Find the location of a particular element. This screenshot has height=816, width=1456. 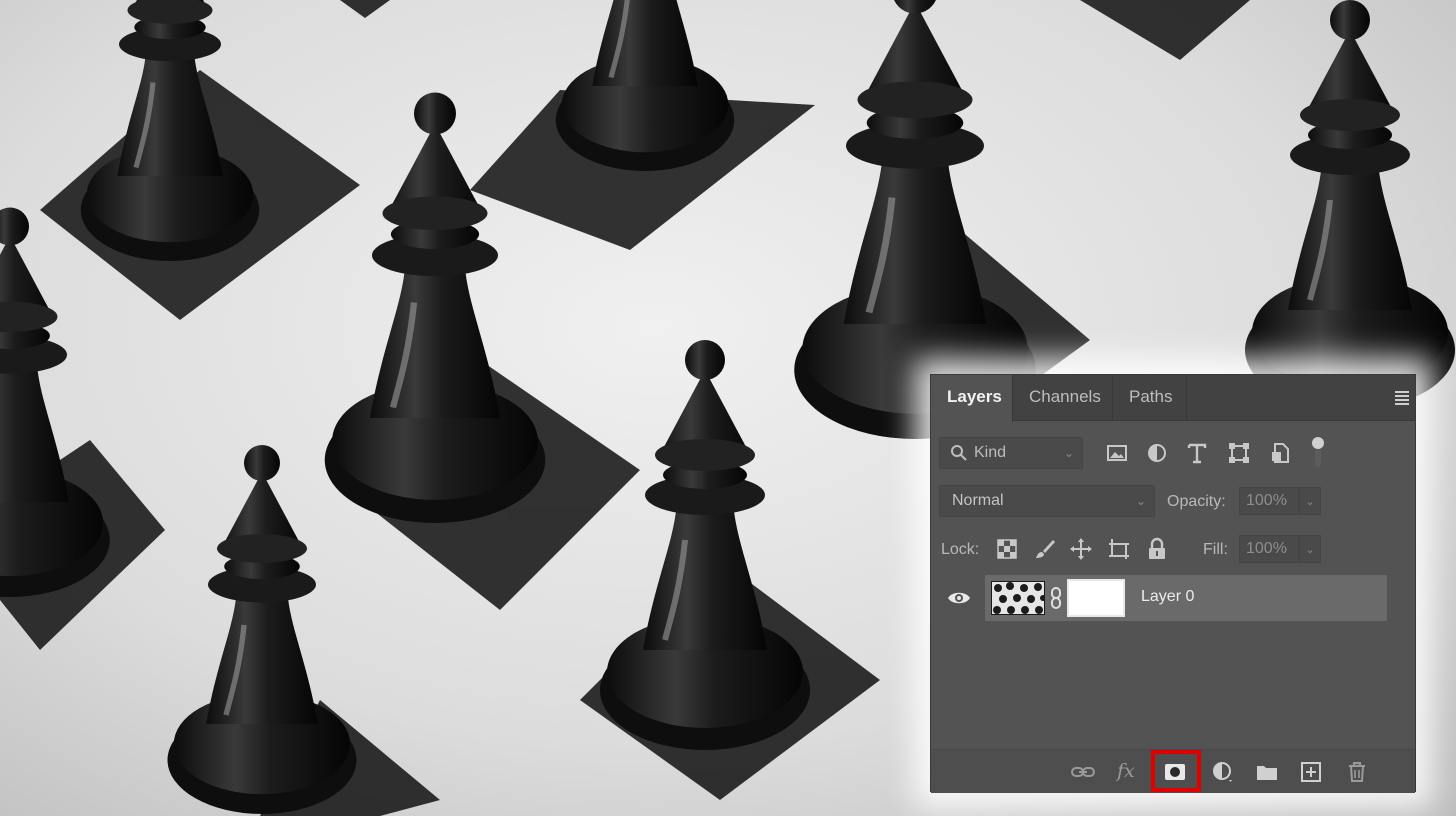

panel-tab-bar: Layers Channels Paths is located at coordinates (1173, 398).